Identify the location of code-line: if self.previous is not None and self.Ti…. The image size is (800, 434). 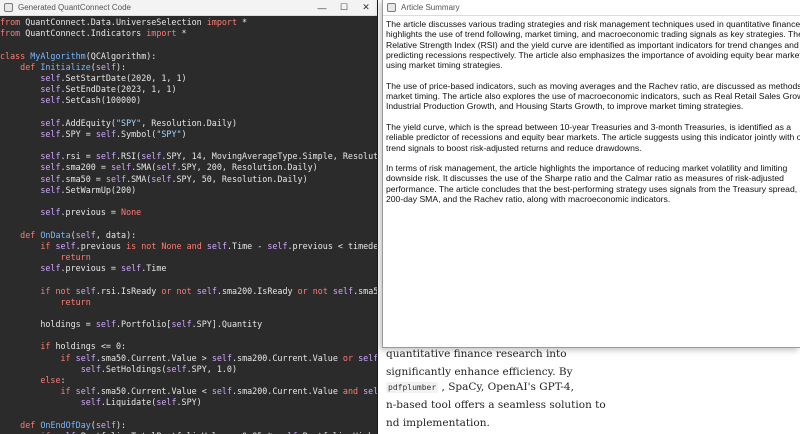
(209, 245).